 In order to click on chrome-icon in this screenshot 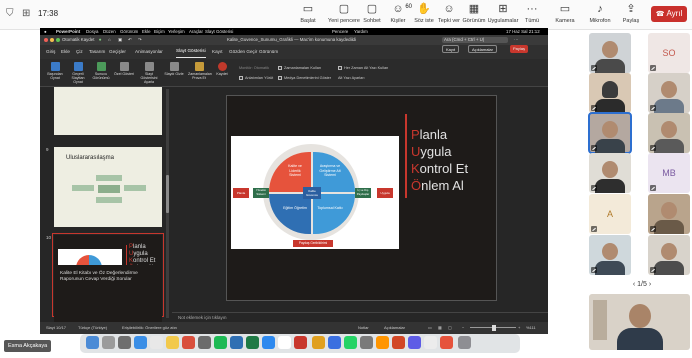, I will do `click(318, 342)`.